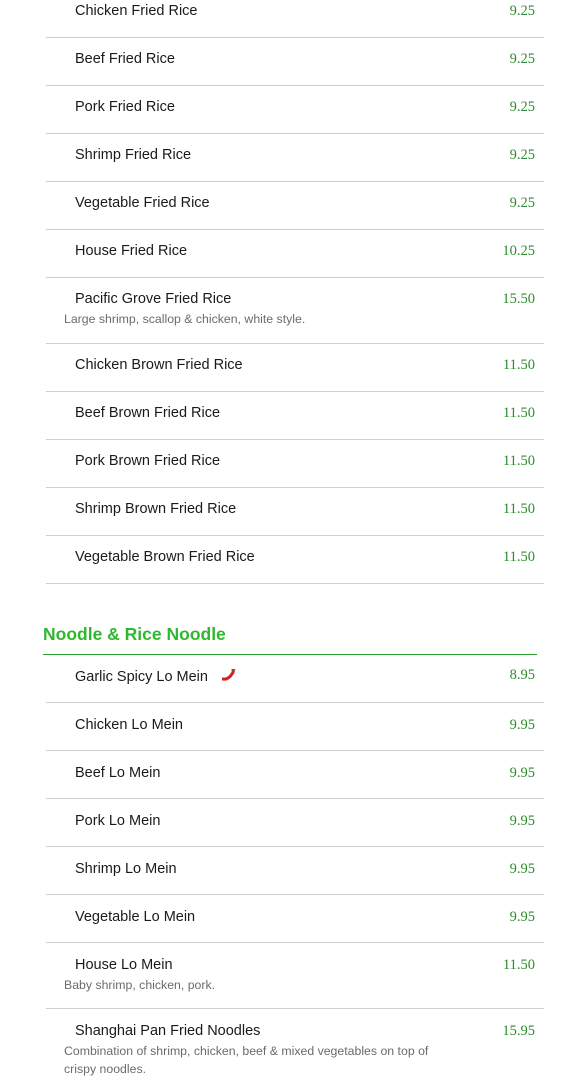  I want to click on item-name: Shrimp Brown Fried Rice, so click(156, 509).